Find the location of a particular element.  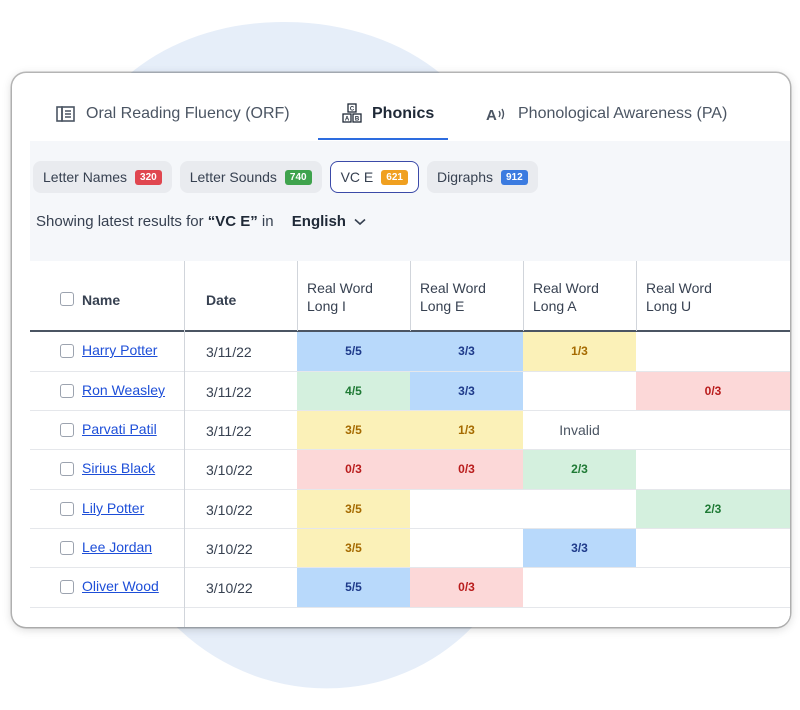

score-column-header: Real Word Long I is located at coordinates (340, 297).